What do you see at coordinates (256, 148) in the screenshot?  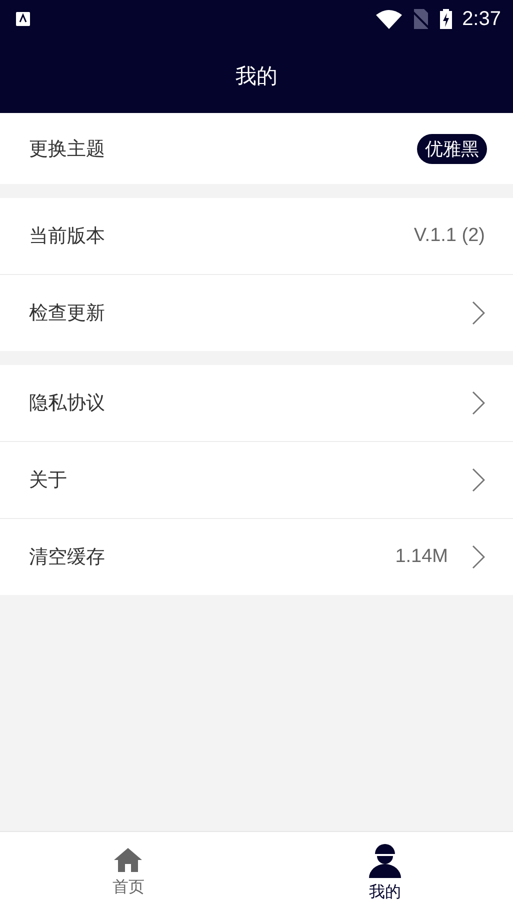 I see `settings-row: 更换主题 优雅黑` at bounding box center [256, 148].